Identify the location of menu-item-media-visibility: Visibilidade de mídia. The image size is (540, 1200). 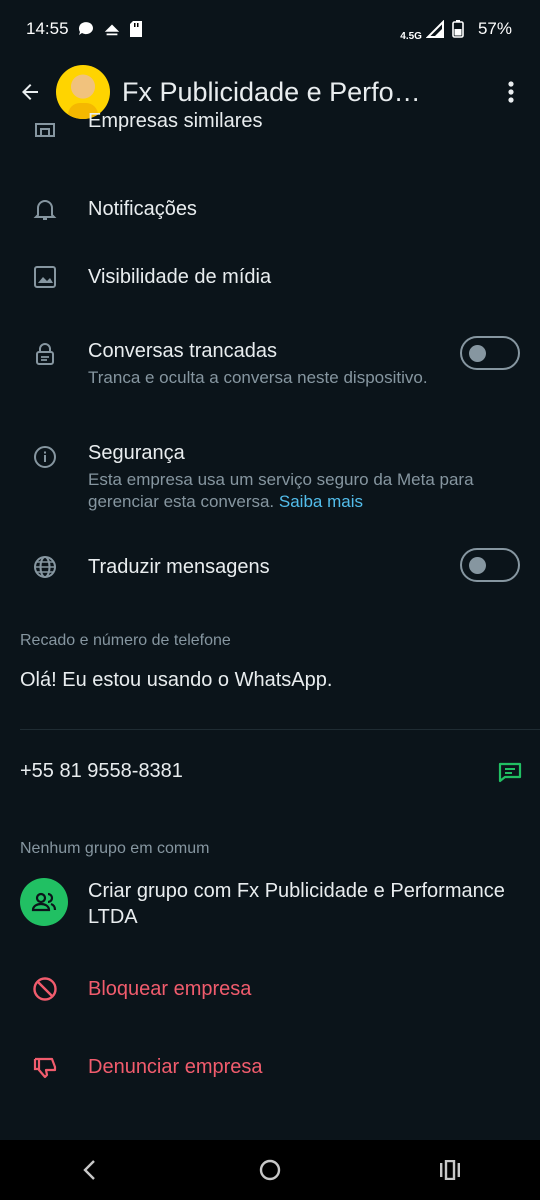
(270, 278).